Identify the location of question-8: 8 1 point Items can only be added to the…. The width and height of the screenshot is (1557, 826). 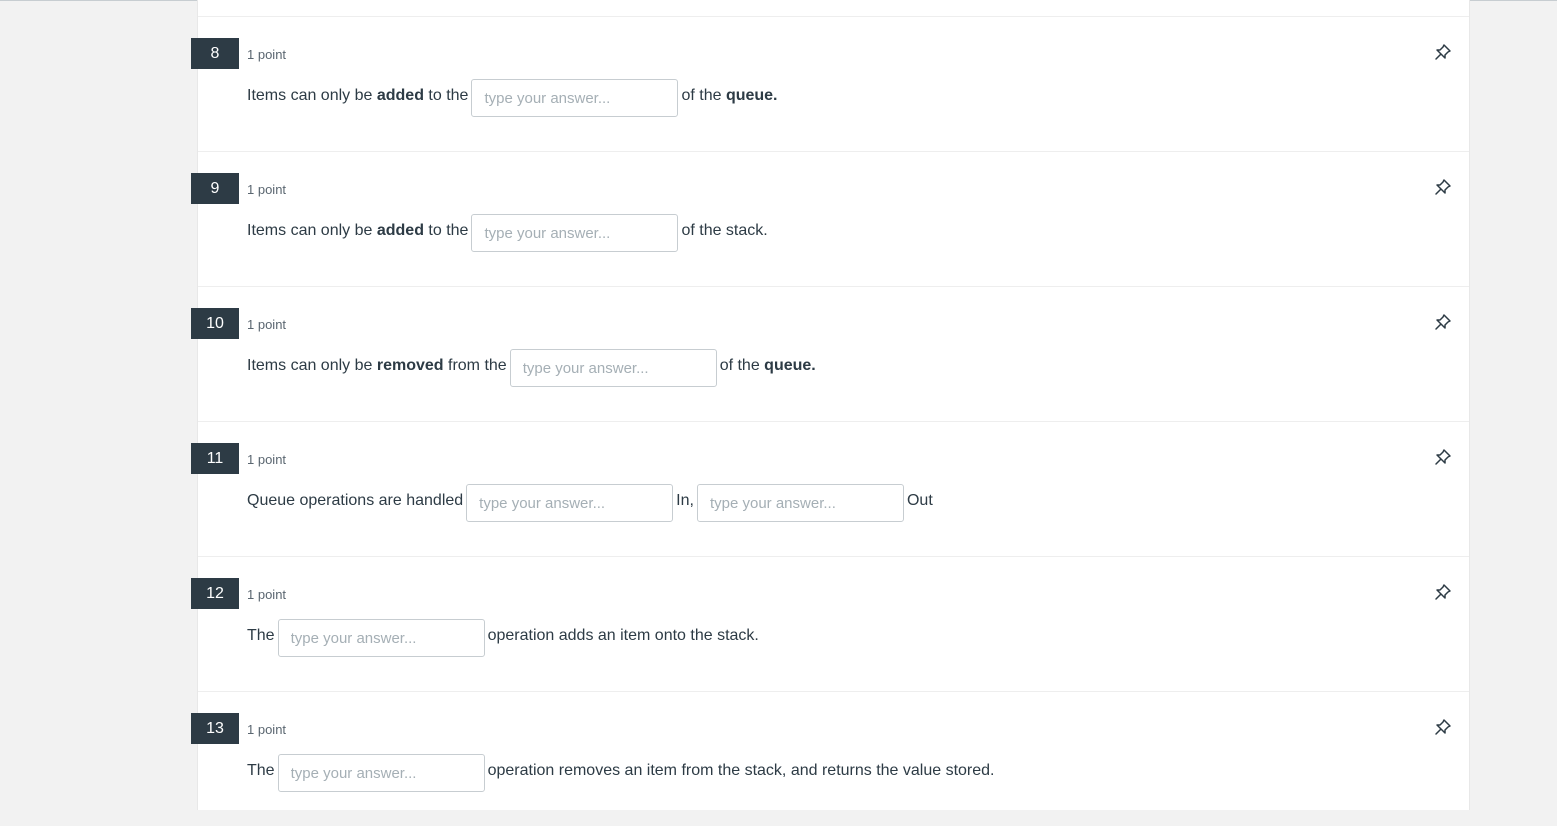
(830, 83).